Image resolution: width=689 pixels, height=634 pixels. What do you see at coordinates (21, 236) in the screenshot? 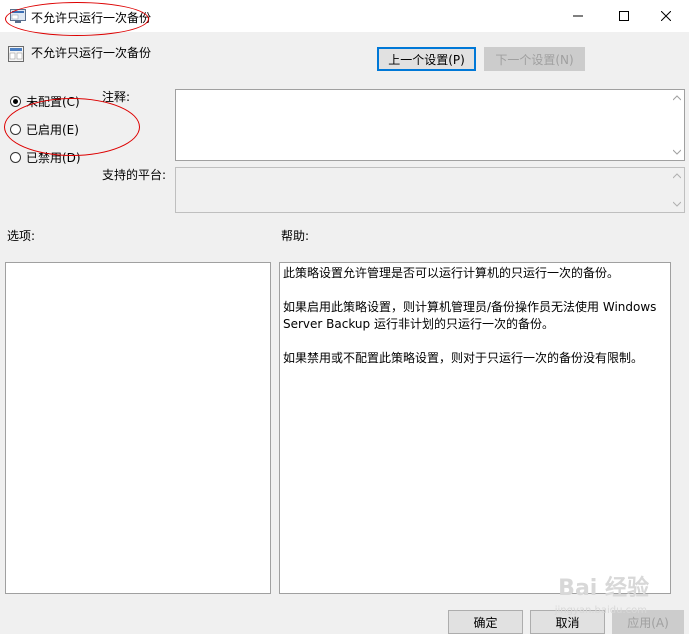
I see `options-label: 选项:` at bounding box center [21, 236].